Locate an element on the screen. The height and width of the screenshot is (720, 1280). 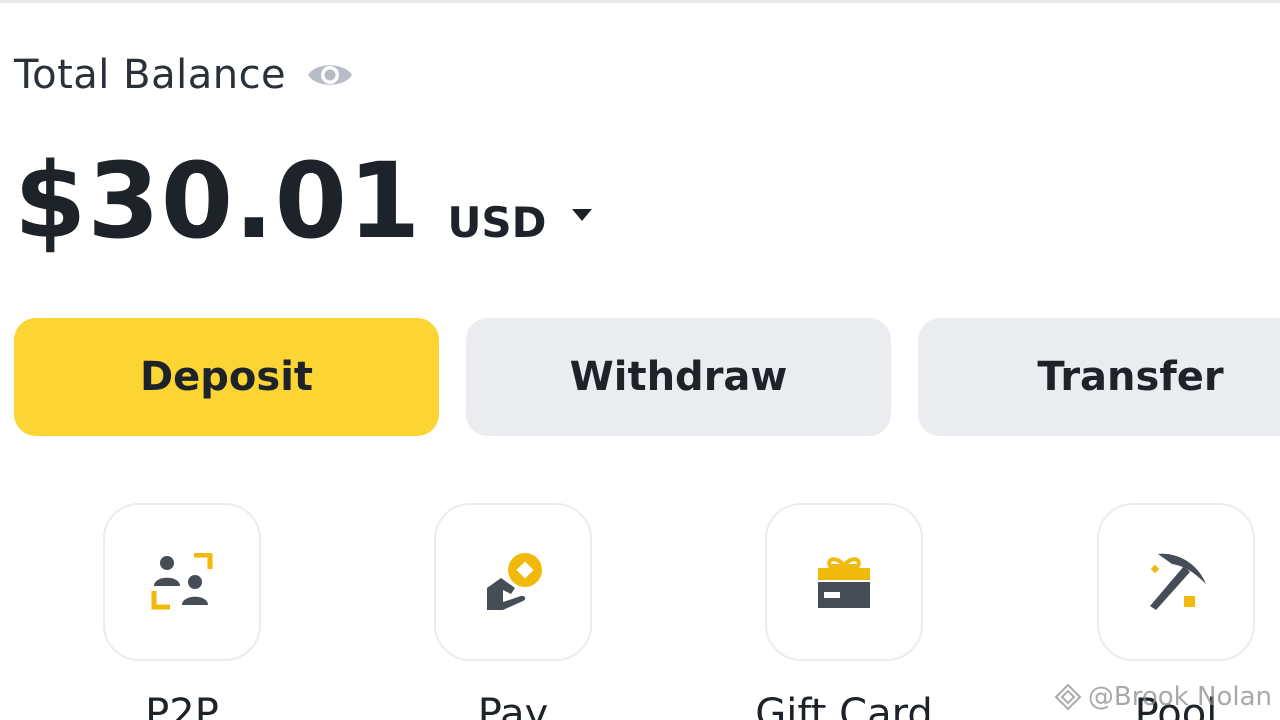
shortcut-p2p: P2P is located at coordinates (182, 611).